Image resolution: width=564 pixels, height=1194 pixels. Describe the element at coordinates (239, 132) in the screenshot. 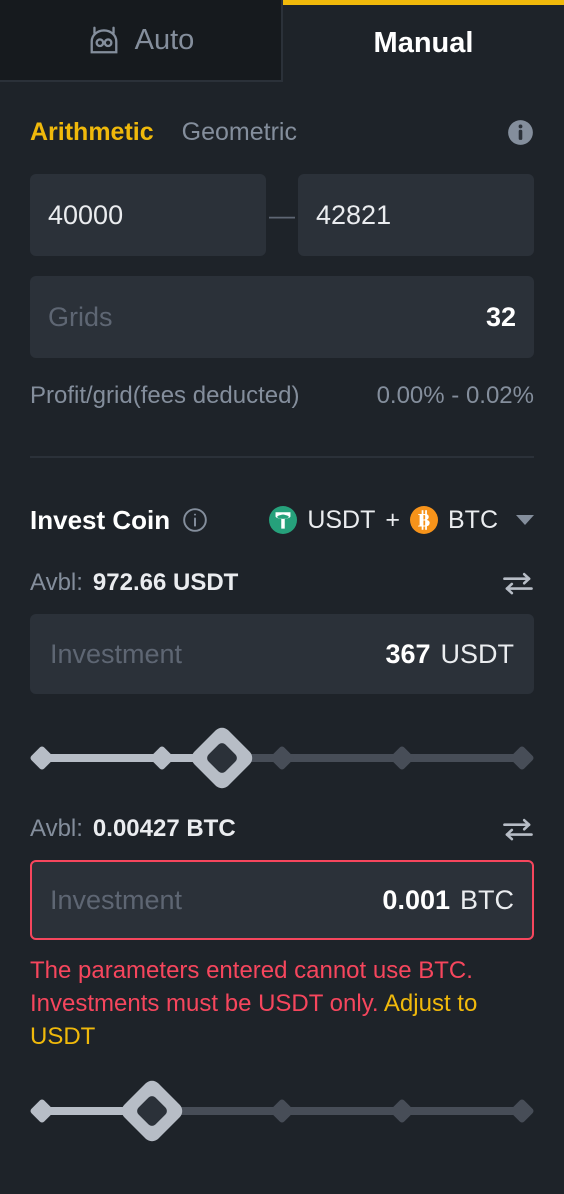

I see `mode-geometric: Geometric` at that location.